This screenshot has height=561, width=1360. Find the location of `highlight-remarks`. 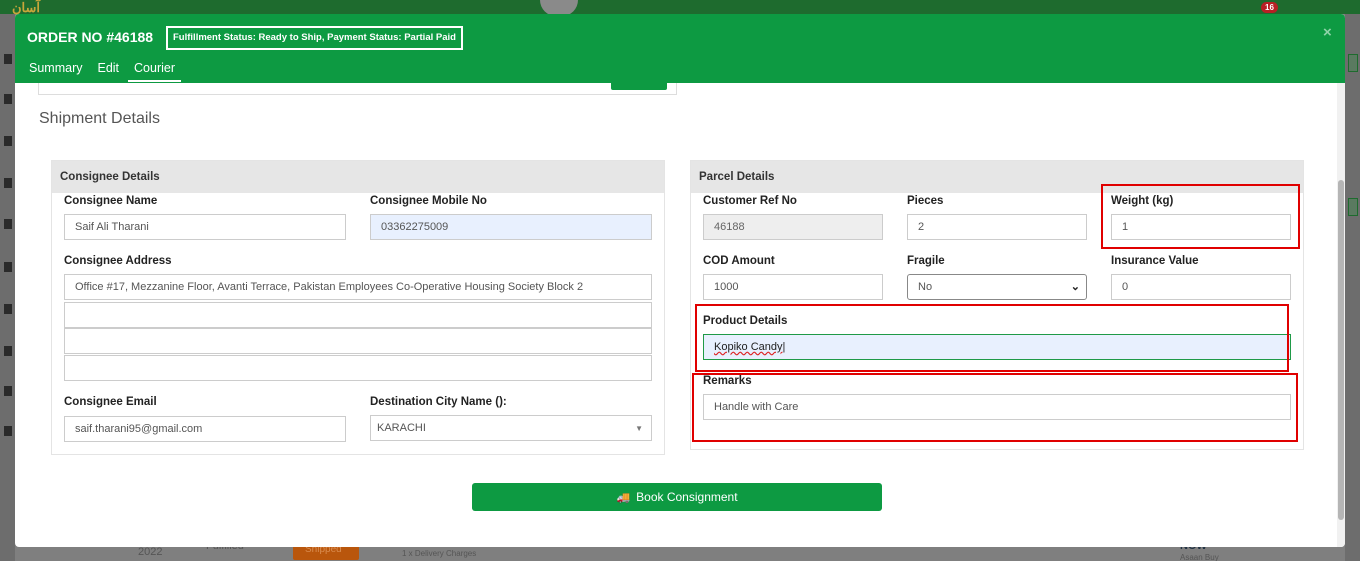

highlight-remarks is located at coordinates (995, 407).